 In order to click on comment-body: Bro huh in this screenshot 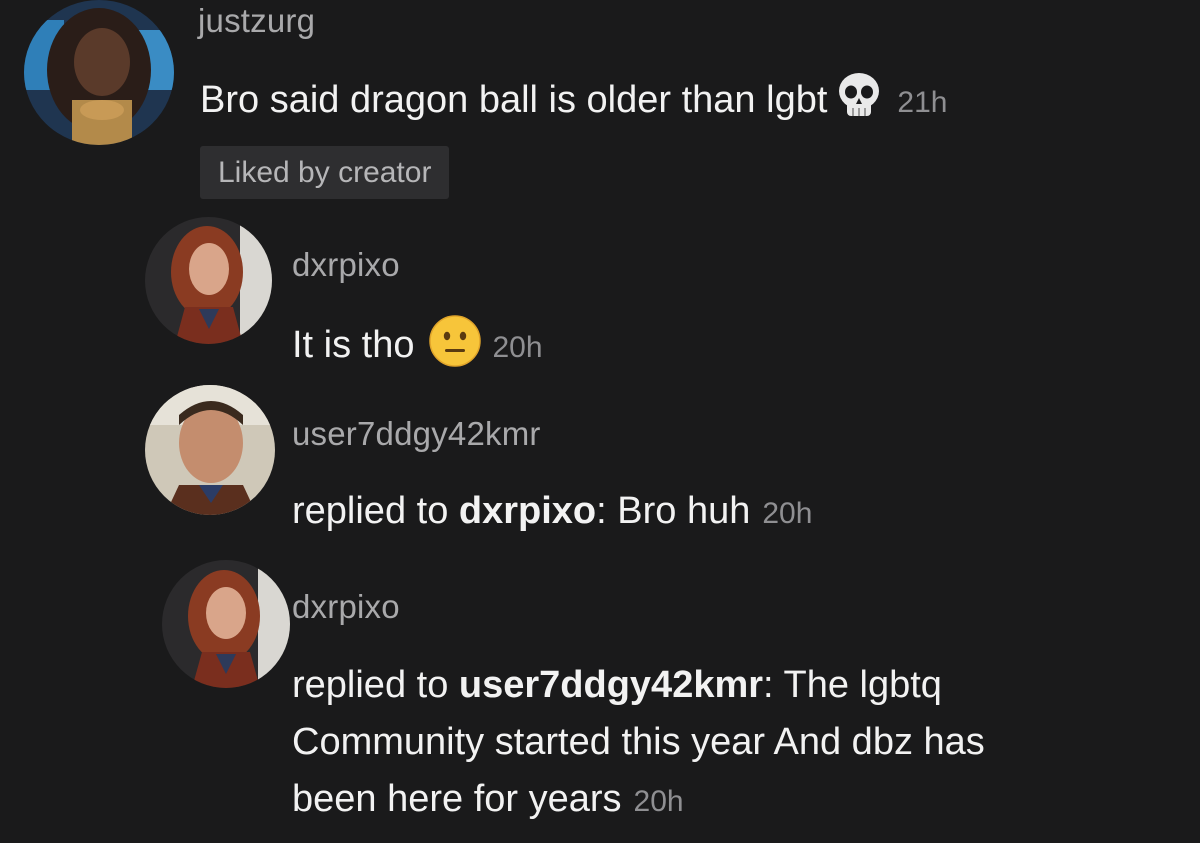, I will do `click(678, 511)`.